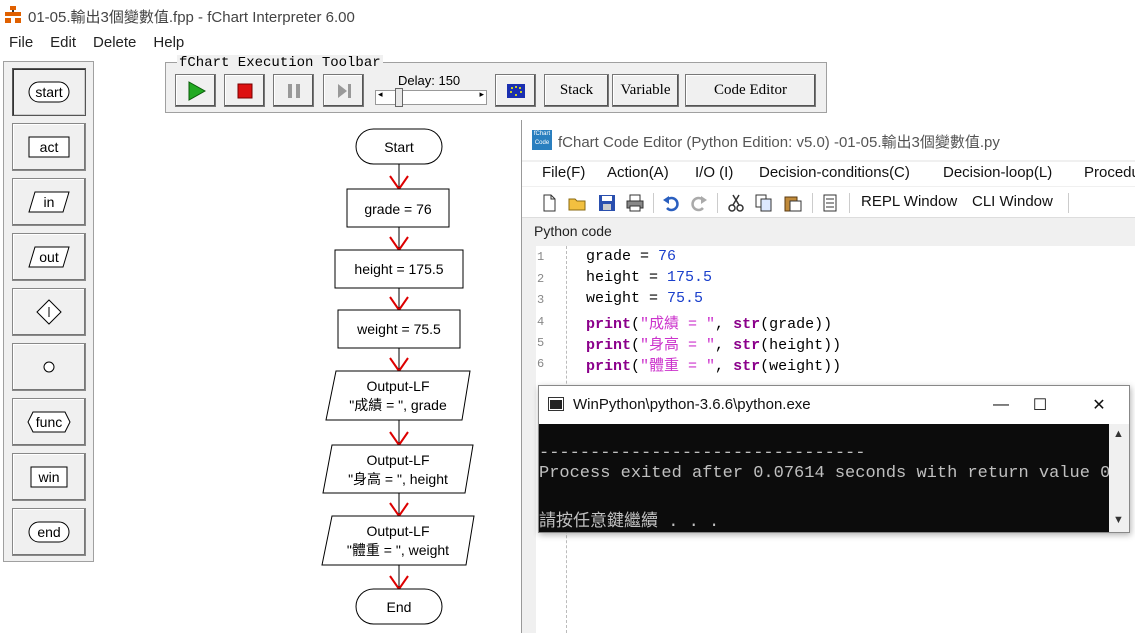 The height and width of the screenshot is (633, 1135). I want to click on end-shape-icon: end, so click(49, 532).